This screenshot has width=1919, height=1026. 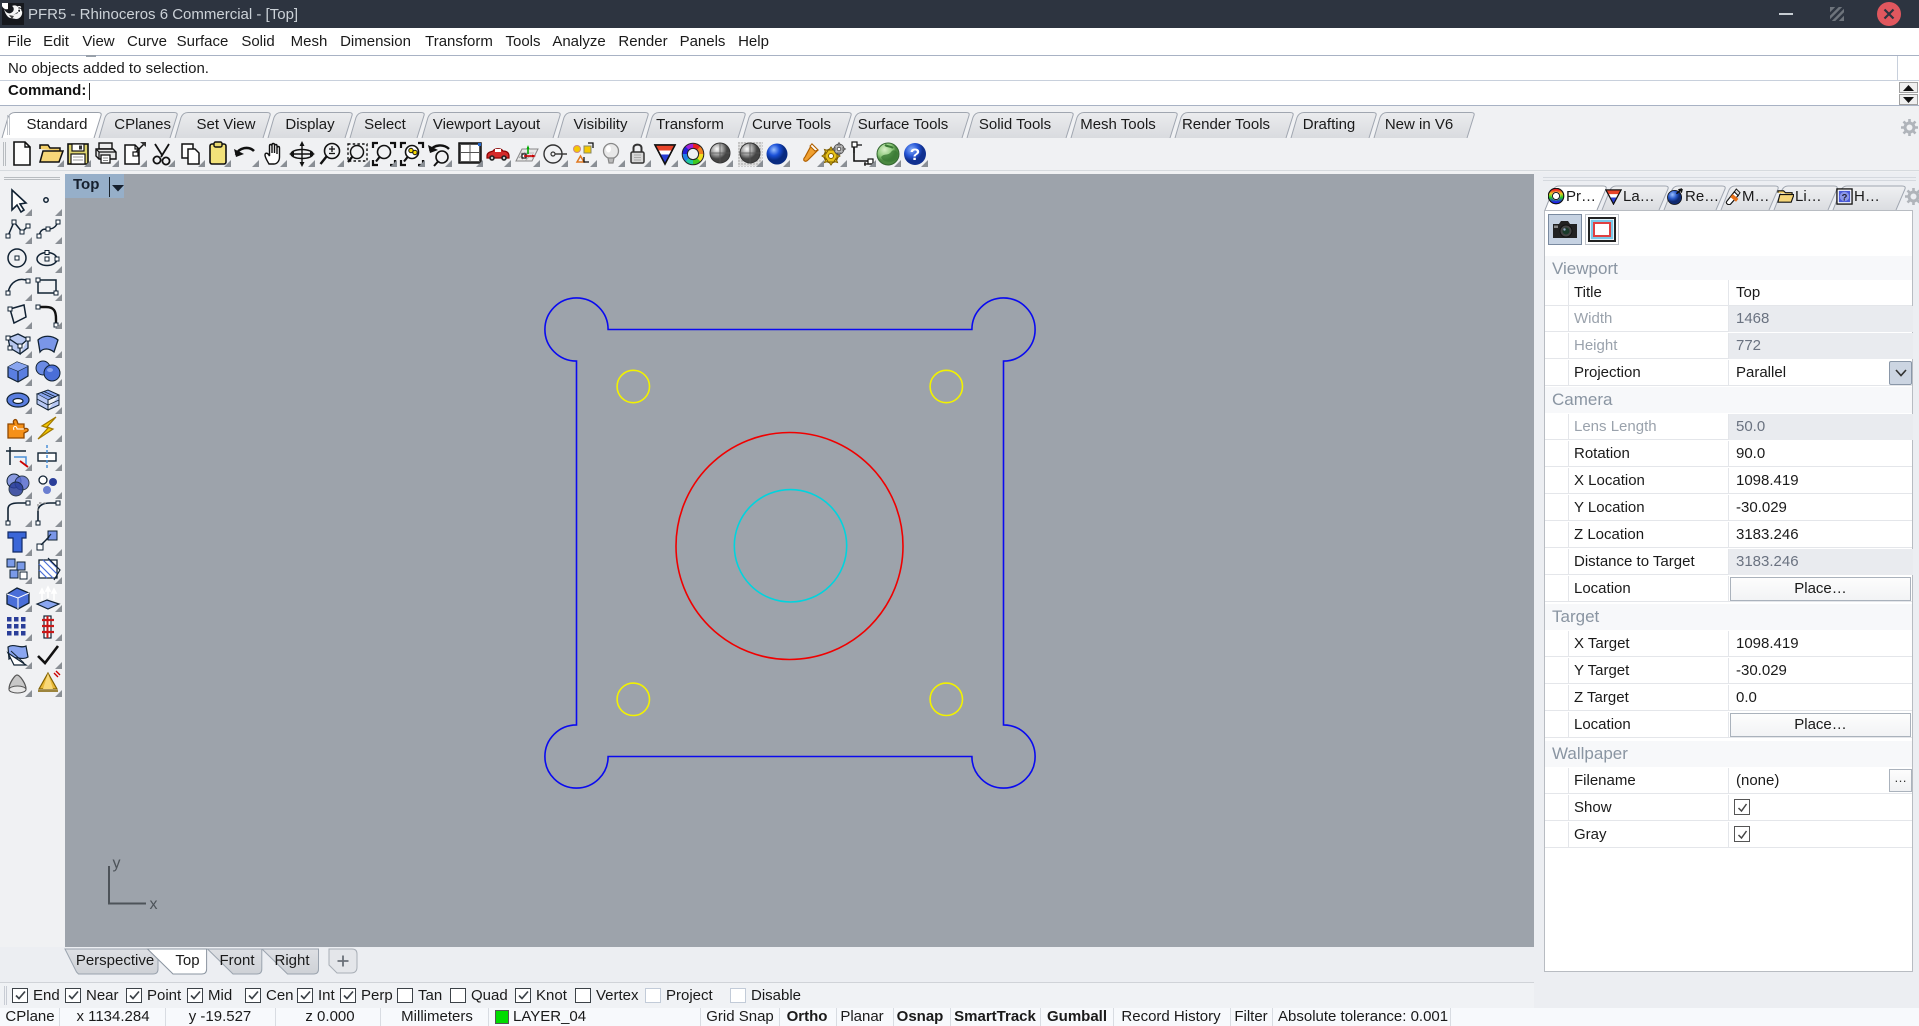 I want to click on svg-text: x, so click(x=154, y=904).